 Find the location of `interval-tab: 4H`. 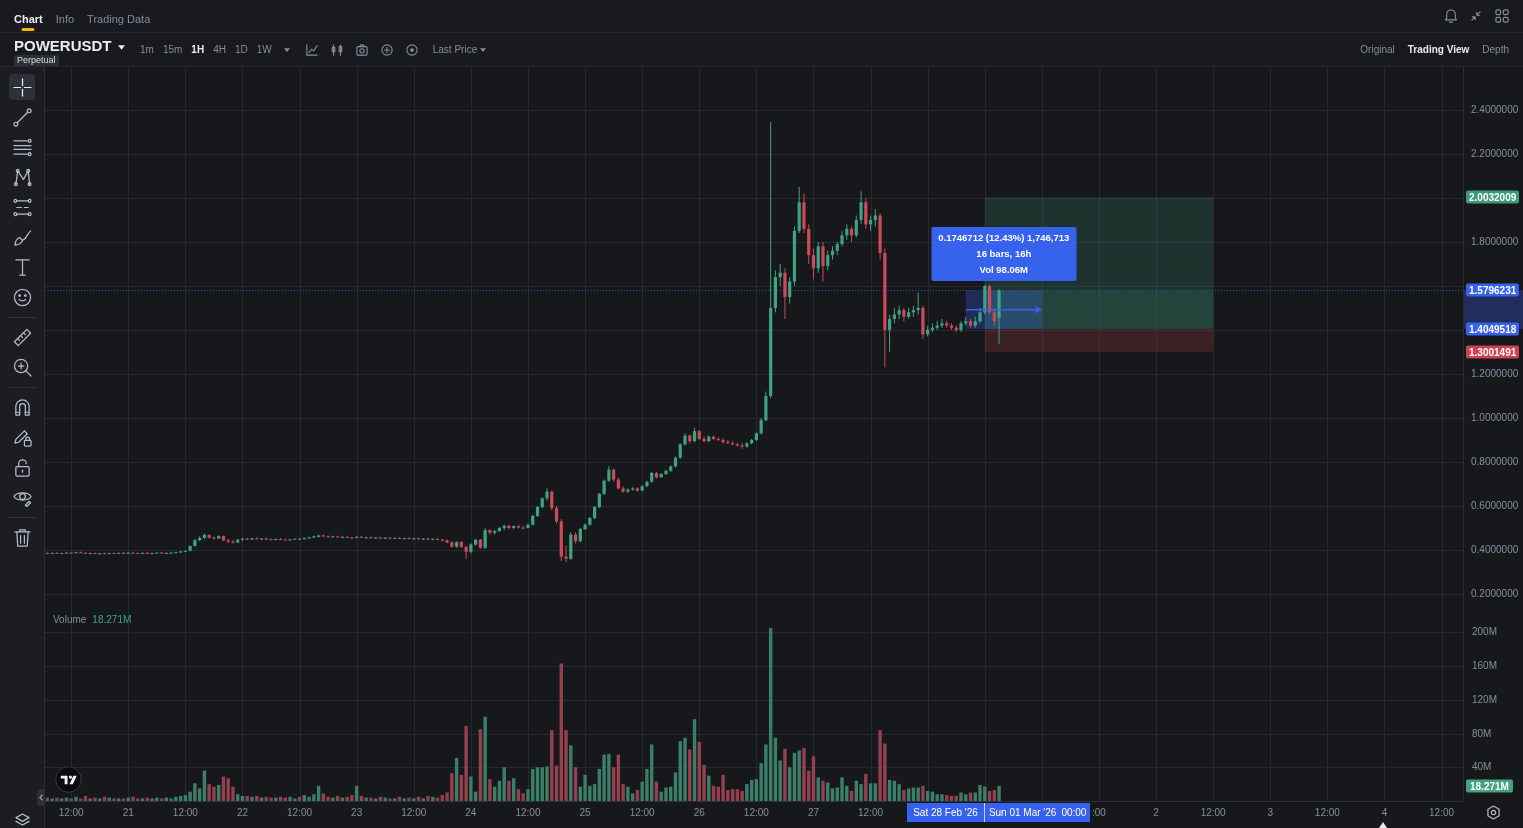

interval-tab: 4H is located at coordinates (219, 49).